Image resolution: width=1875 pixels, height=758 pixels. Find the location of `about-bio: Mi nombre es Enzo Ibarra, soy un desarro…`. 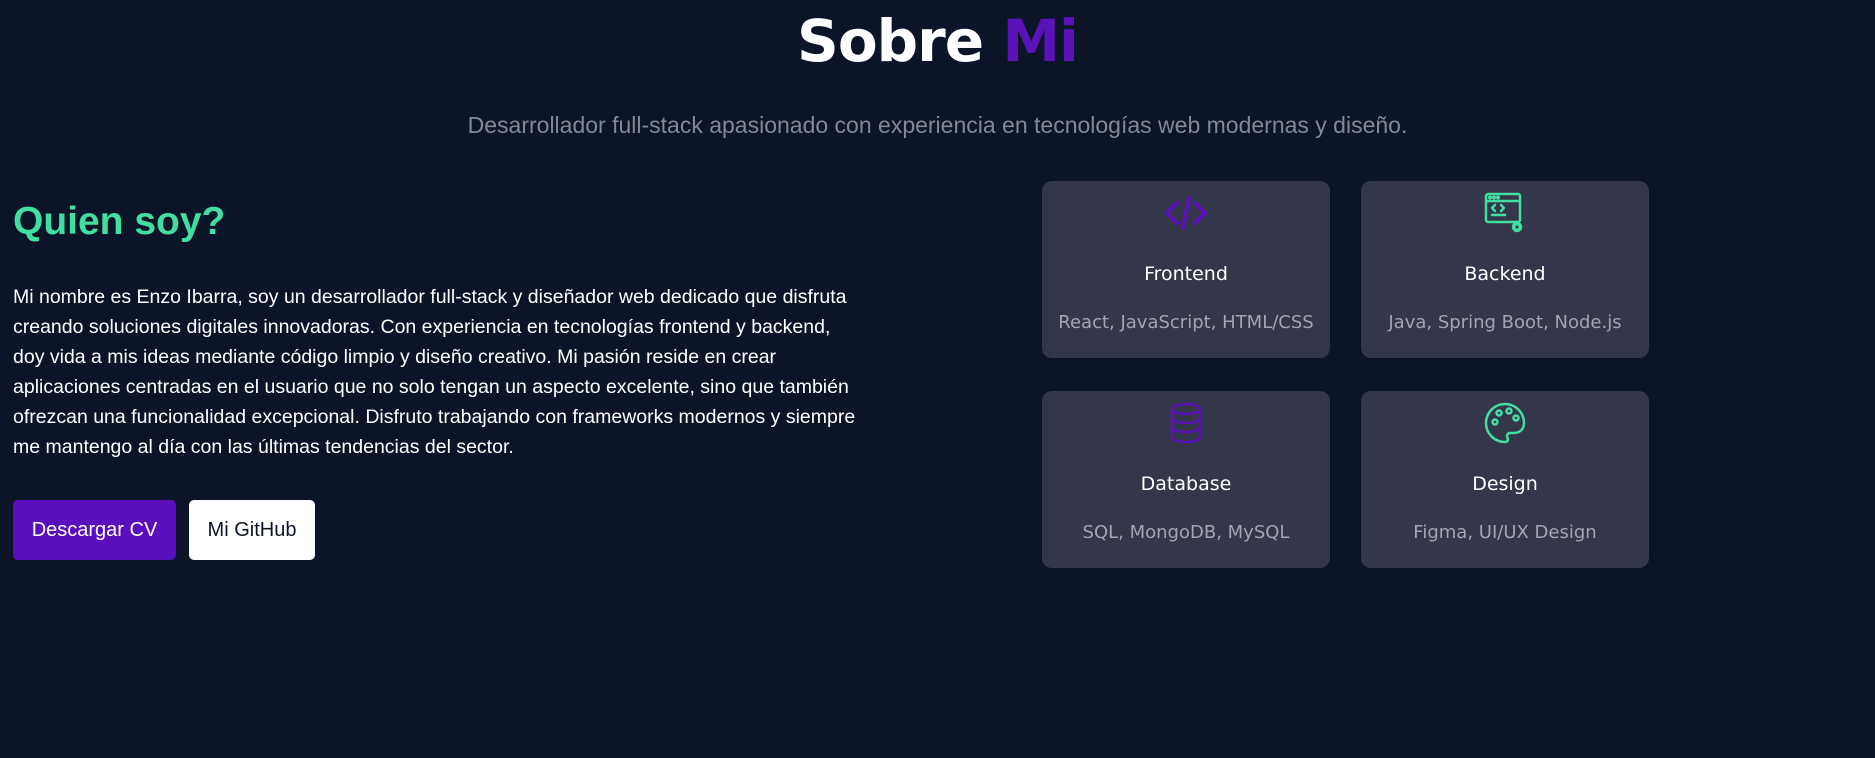

about-bio: Mi nombre es Enzo Ibarra, soy un desarro… is located at coordinates (434, 372).